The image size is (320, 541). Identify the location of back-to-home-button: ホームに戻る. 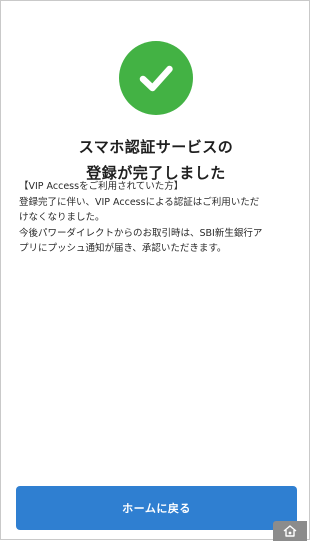
(156, 508).